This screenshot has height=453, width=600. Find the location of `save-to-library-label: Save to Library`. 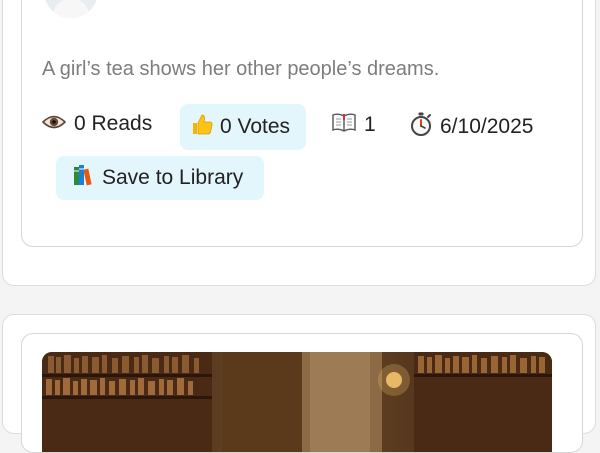

save-to-library-label: Save to Library is located at coordinates (173, 177).